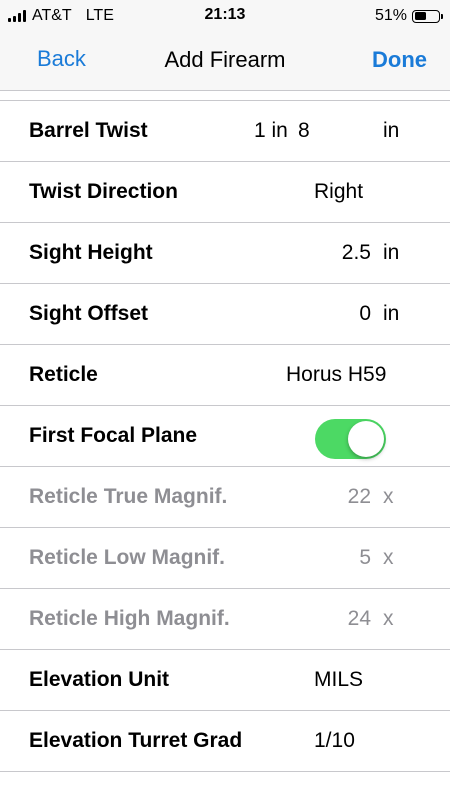 This screenshot has height=800, width=450. Describe the element at coordinates (427, 16) in the screenshot. I see `battery-icon` at that location.